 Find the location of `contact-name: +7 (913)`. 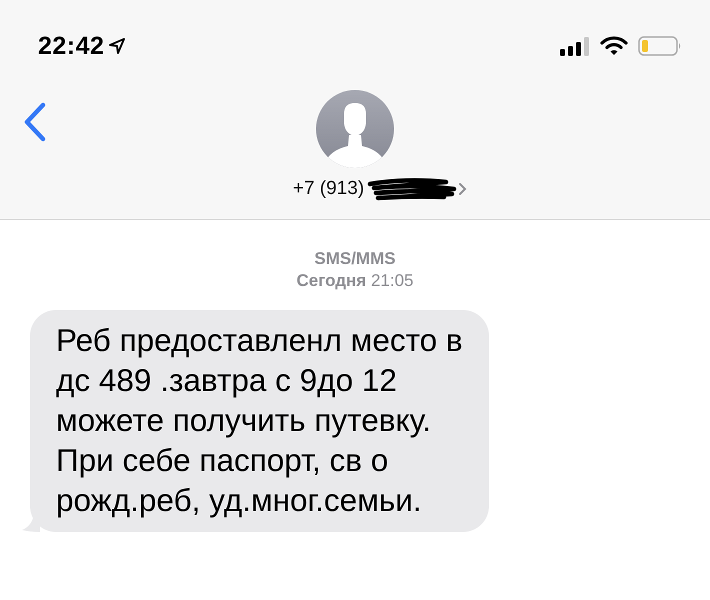

contact-name: +7 (913) is located at coordinates (328, 189).